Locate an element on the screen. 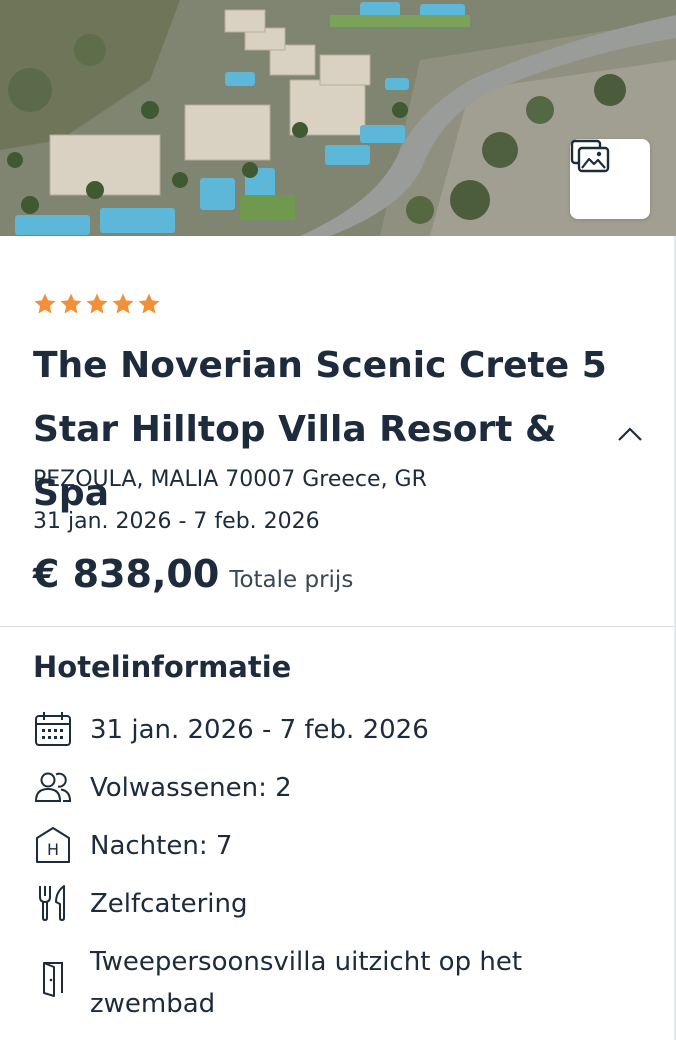 This screenshot has height=1040, width=676. section-divider is located at coordinates (337, 626).